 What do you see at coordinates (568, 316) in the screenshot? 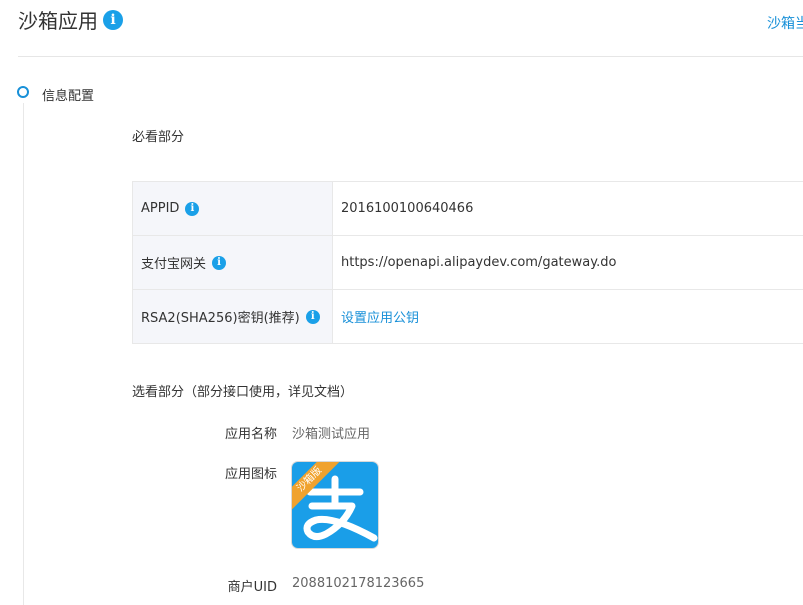
I see `set-app-public-key-link: 设置应用公钥` at bounding box center [568, 316].